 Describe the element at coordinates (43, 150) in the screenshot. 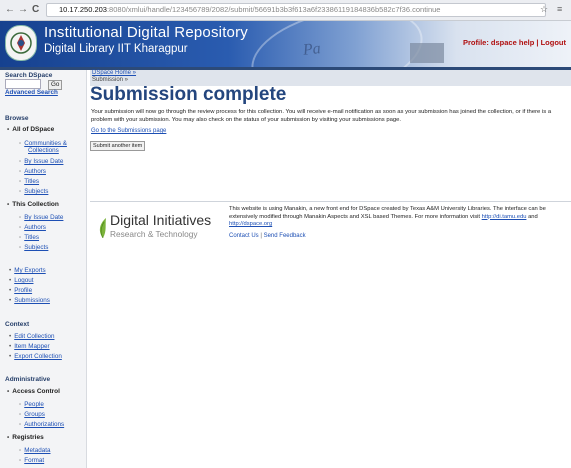

I see `collections-link: Collections` at that location.